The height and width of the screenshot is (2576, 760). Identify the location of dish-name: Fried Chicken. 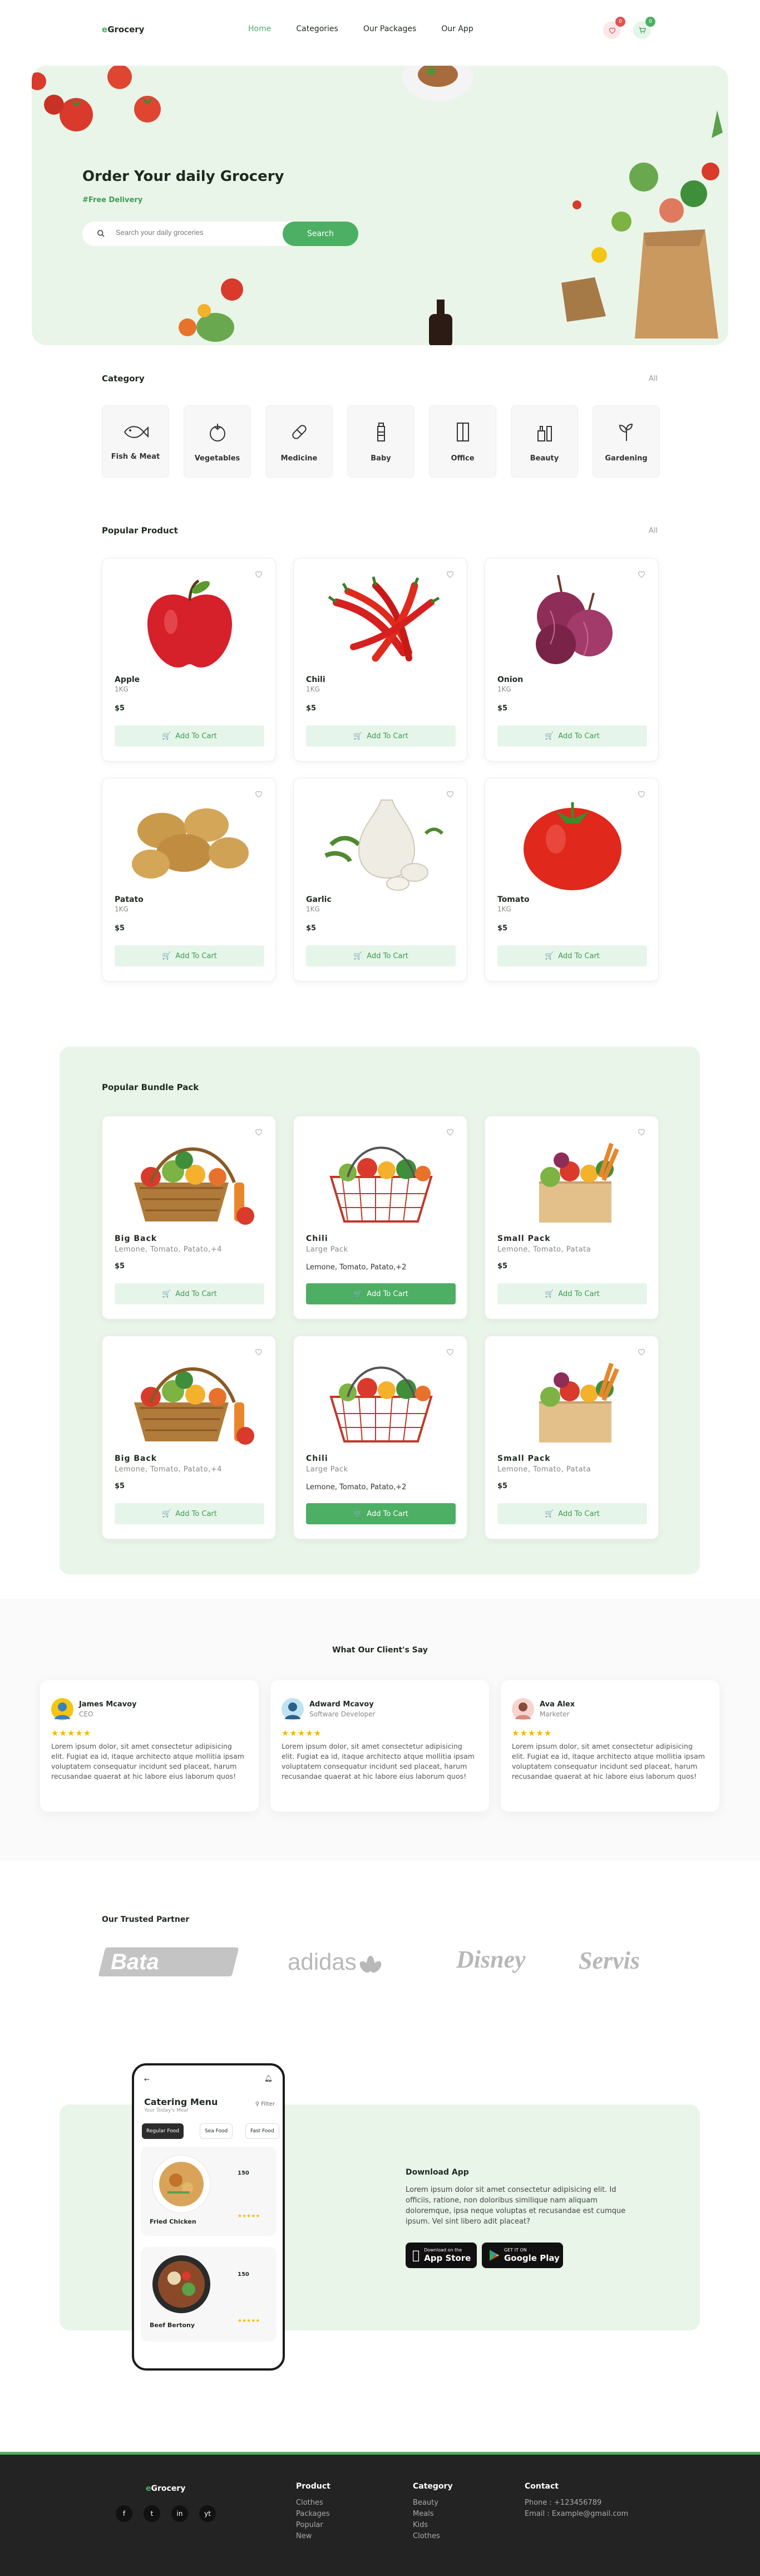
(173, 2221).